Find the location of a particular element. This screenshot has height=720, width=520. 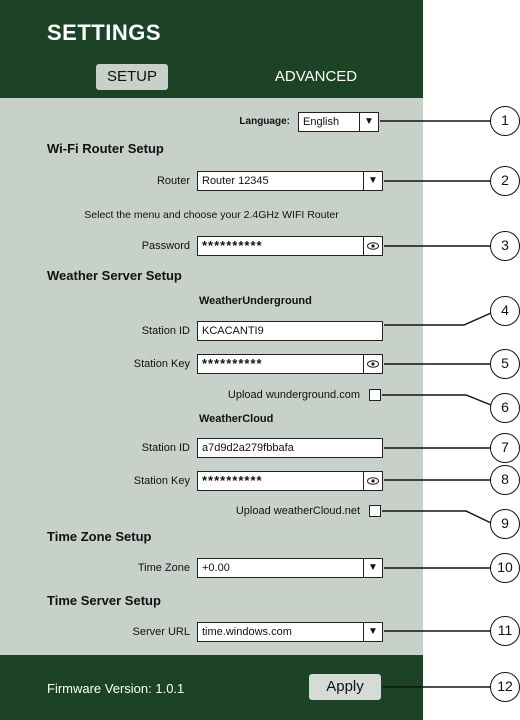

callout-3: 3 is located at coordinates (505, 246).